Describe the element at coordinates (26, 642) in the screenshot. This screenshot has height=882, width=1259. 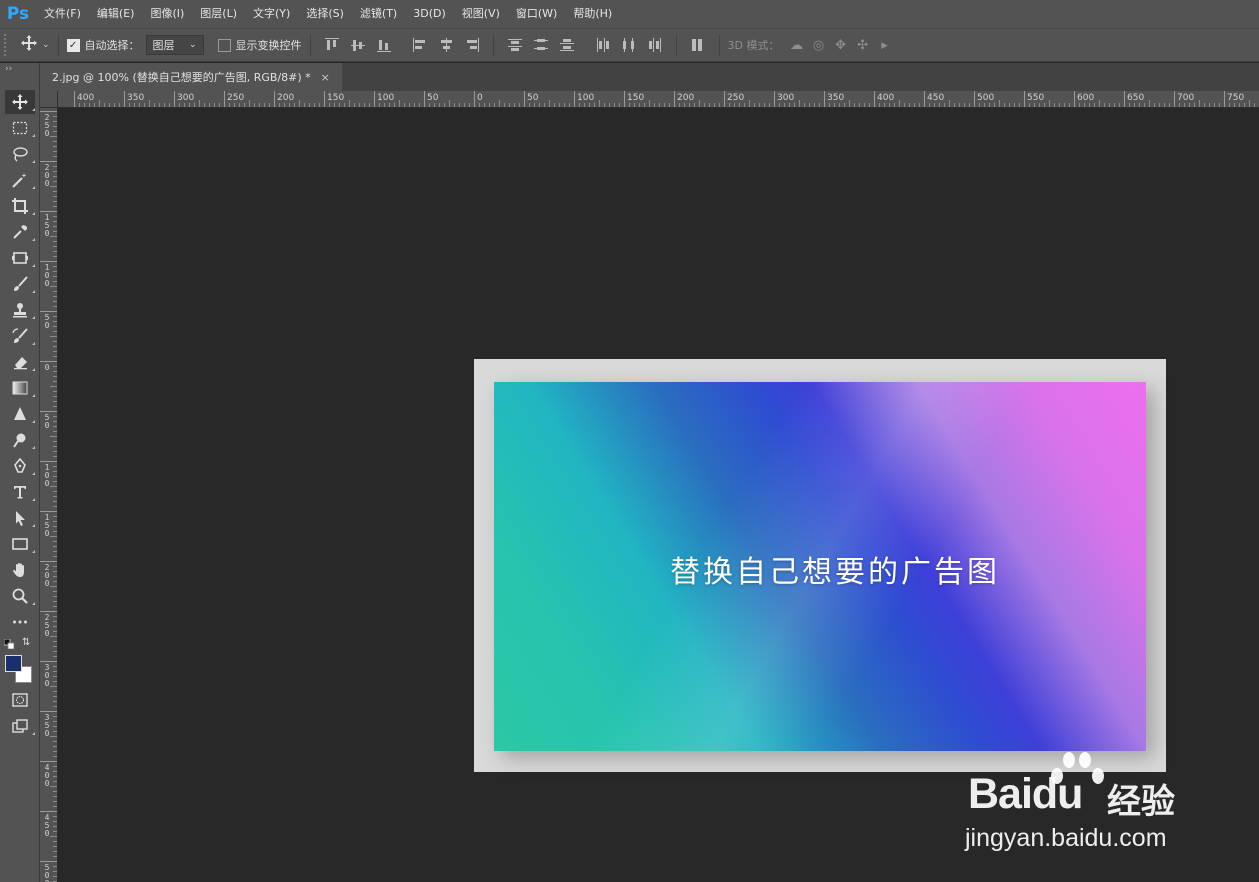
I see `swap-colors-icon: ⇅` at that location.